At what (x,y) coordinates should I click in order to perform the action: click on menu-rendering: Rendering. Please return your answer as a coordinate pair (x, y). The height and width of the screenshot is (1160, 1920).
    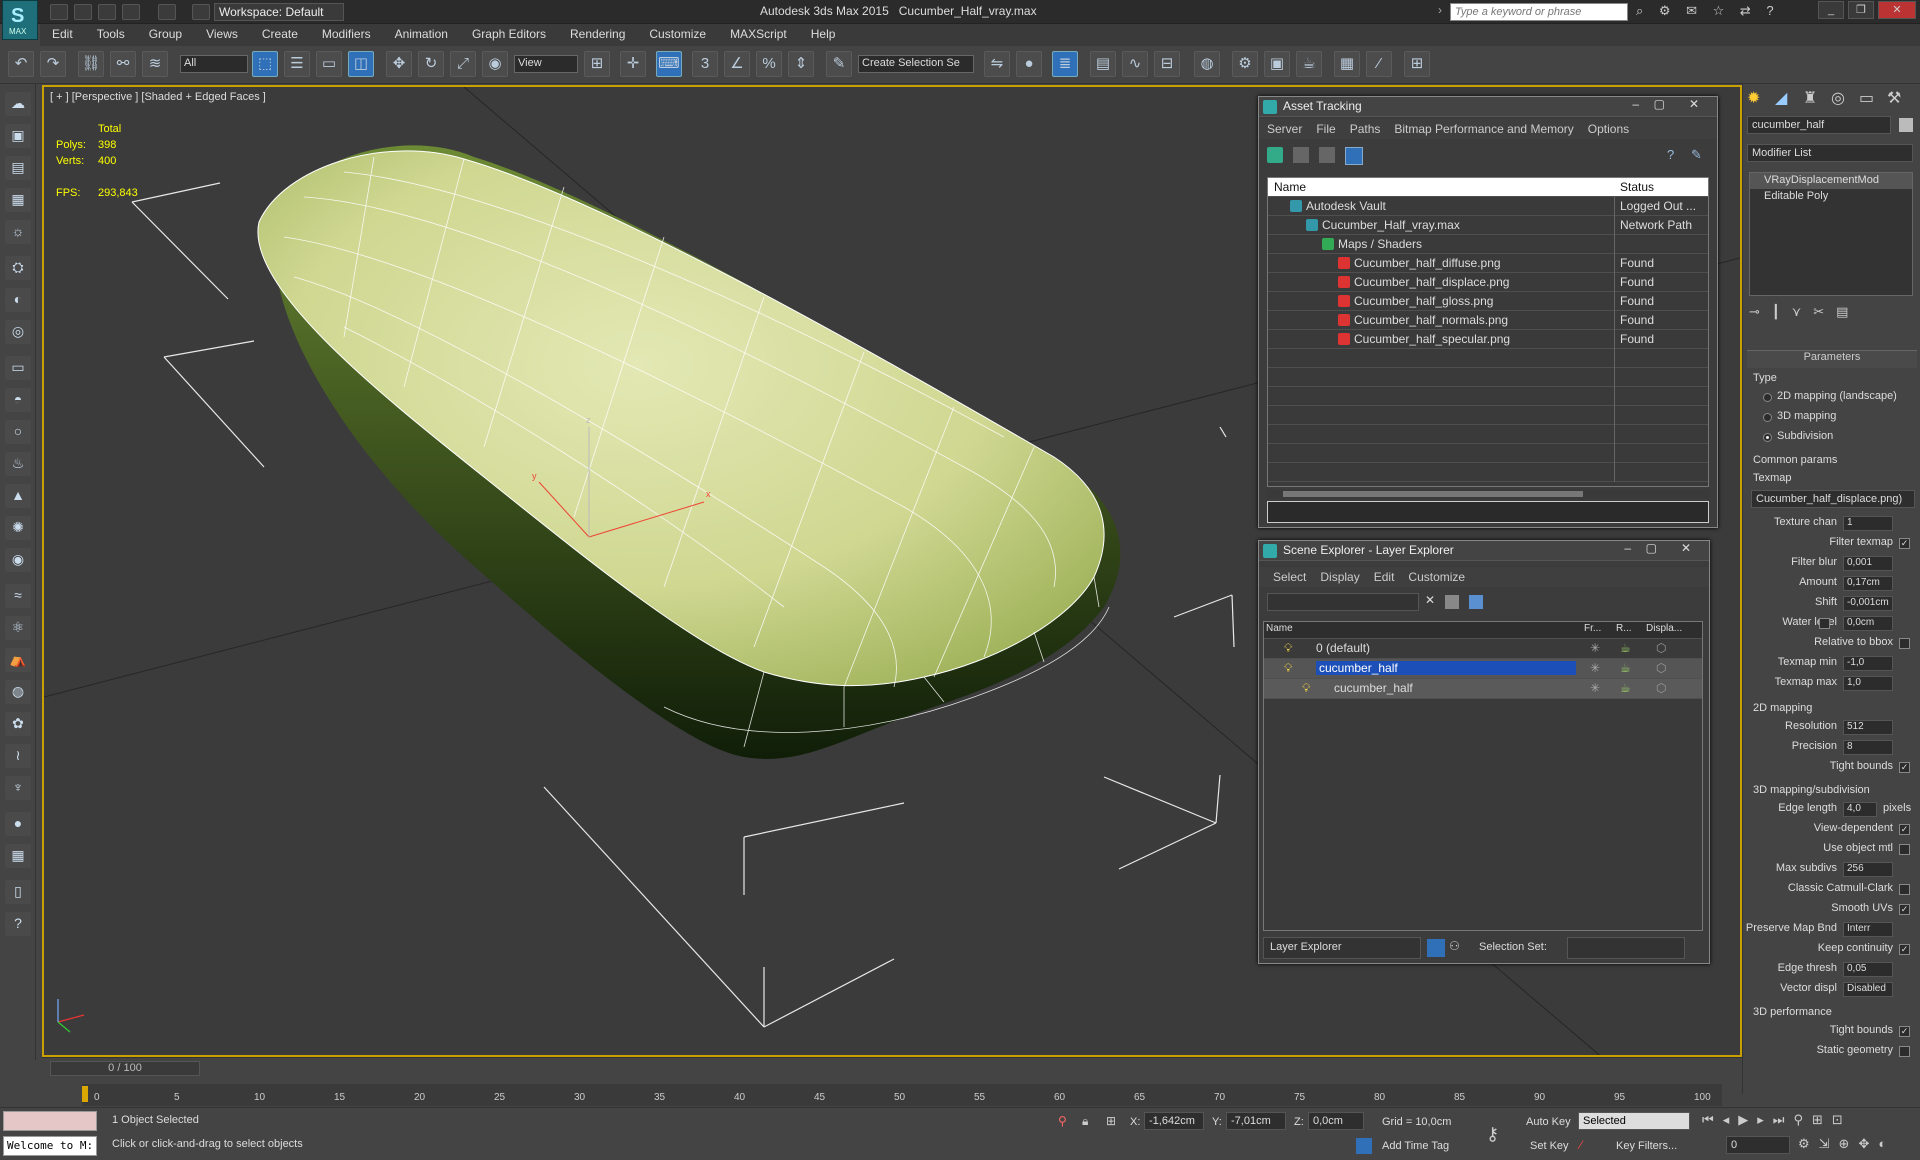
    Looking at the image, I should click on (597, 34).